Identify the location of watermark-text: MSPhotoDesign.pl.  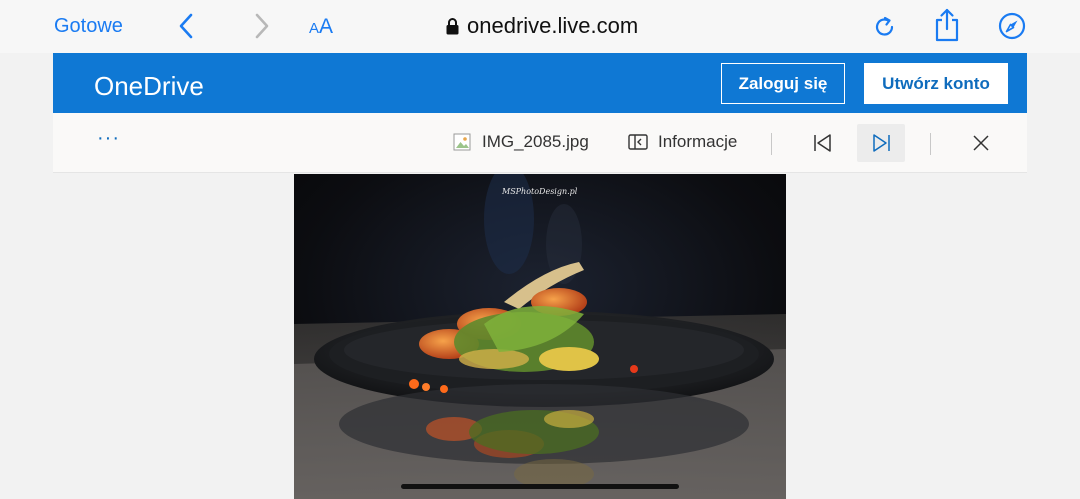
(540, 191).